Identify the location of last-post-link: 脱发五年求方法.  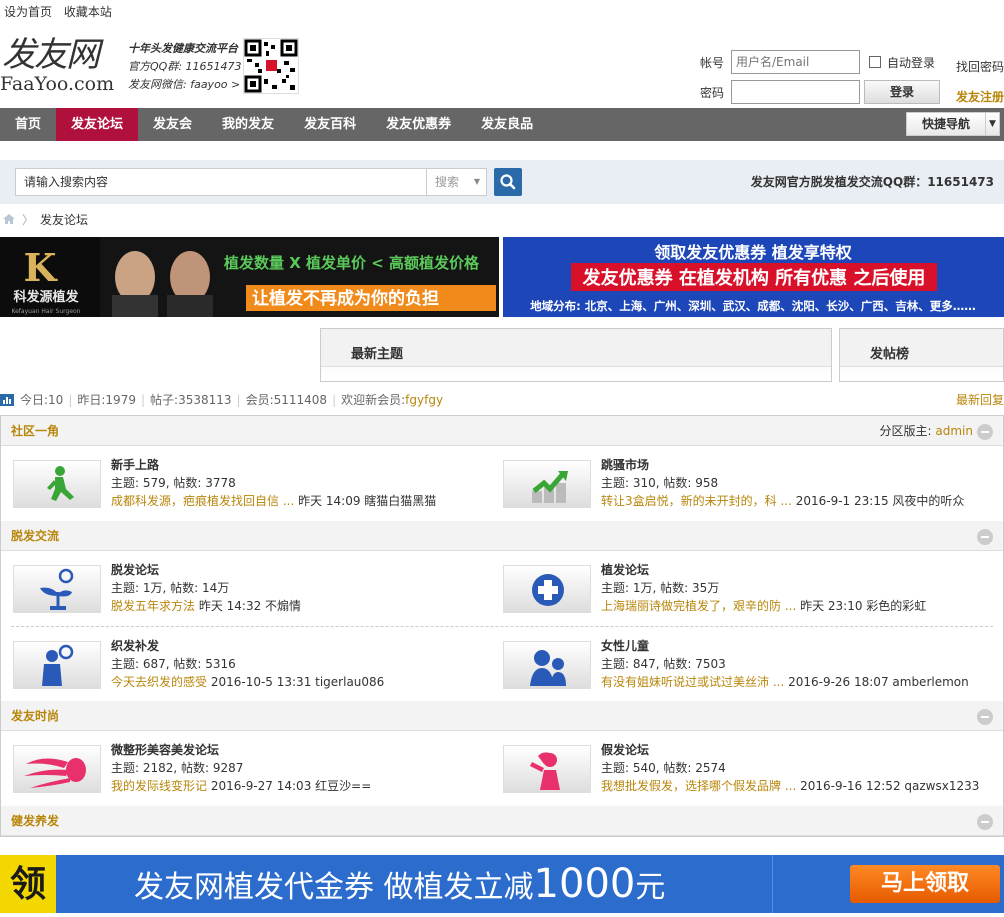
(153, 606).